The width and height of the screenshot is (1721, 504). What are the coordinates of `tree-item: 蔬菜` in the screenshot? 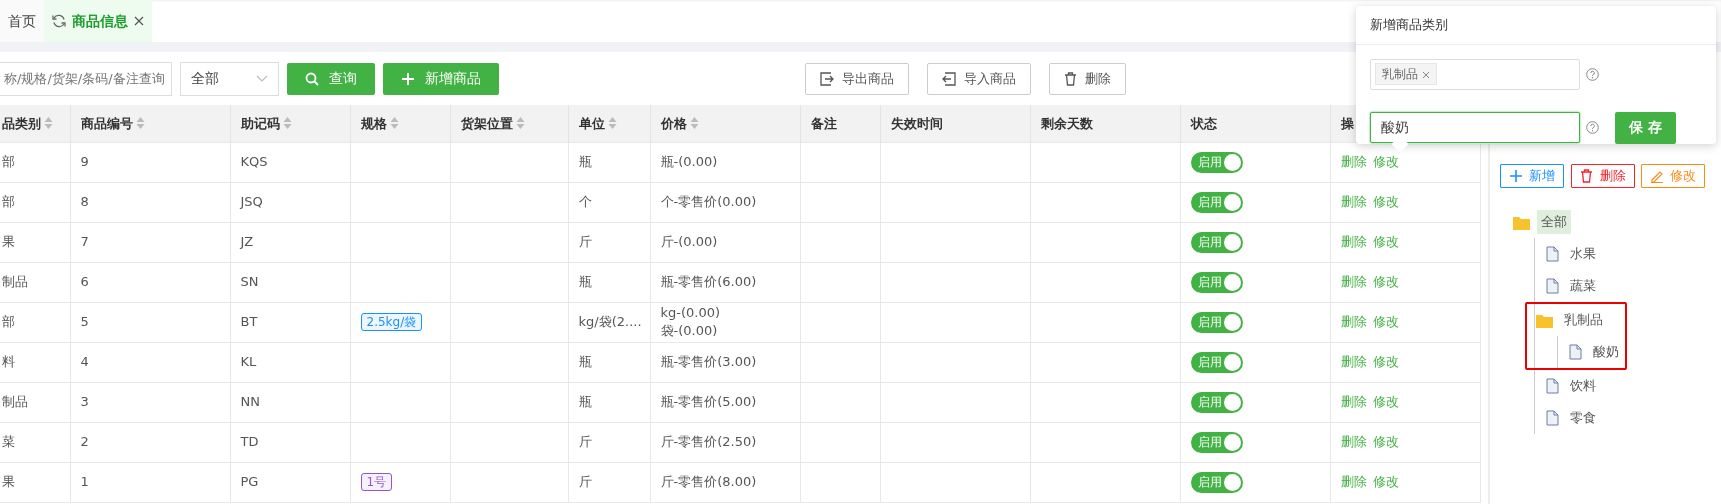 It's located at (1583, 286).